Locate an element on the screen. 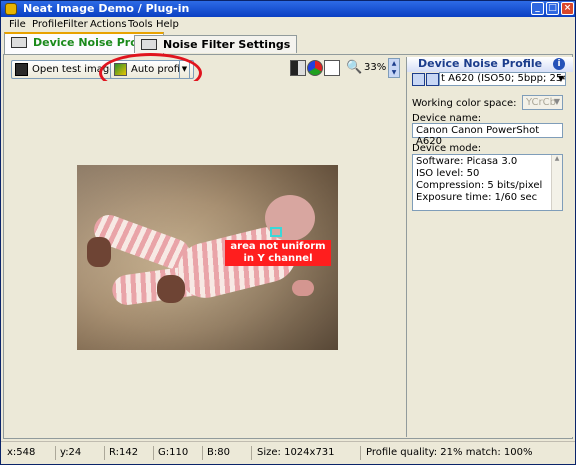 The height and width of the screenshot is (465, 576). device-mode-line: ISO level: 50 is located at coordinates (448, 173).